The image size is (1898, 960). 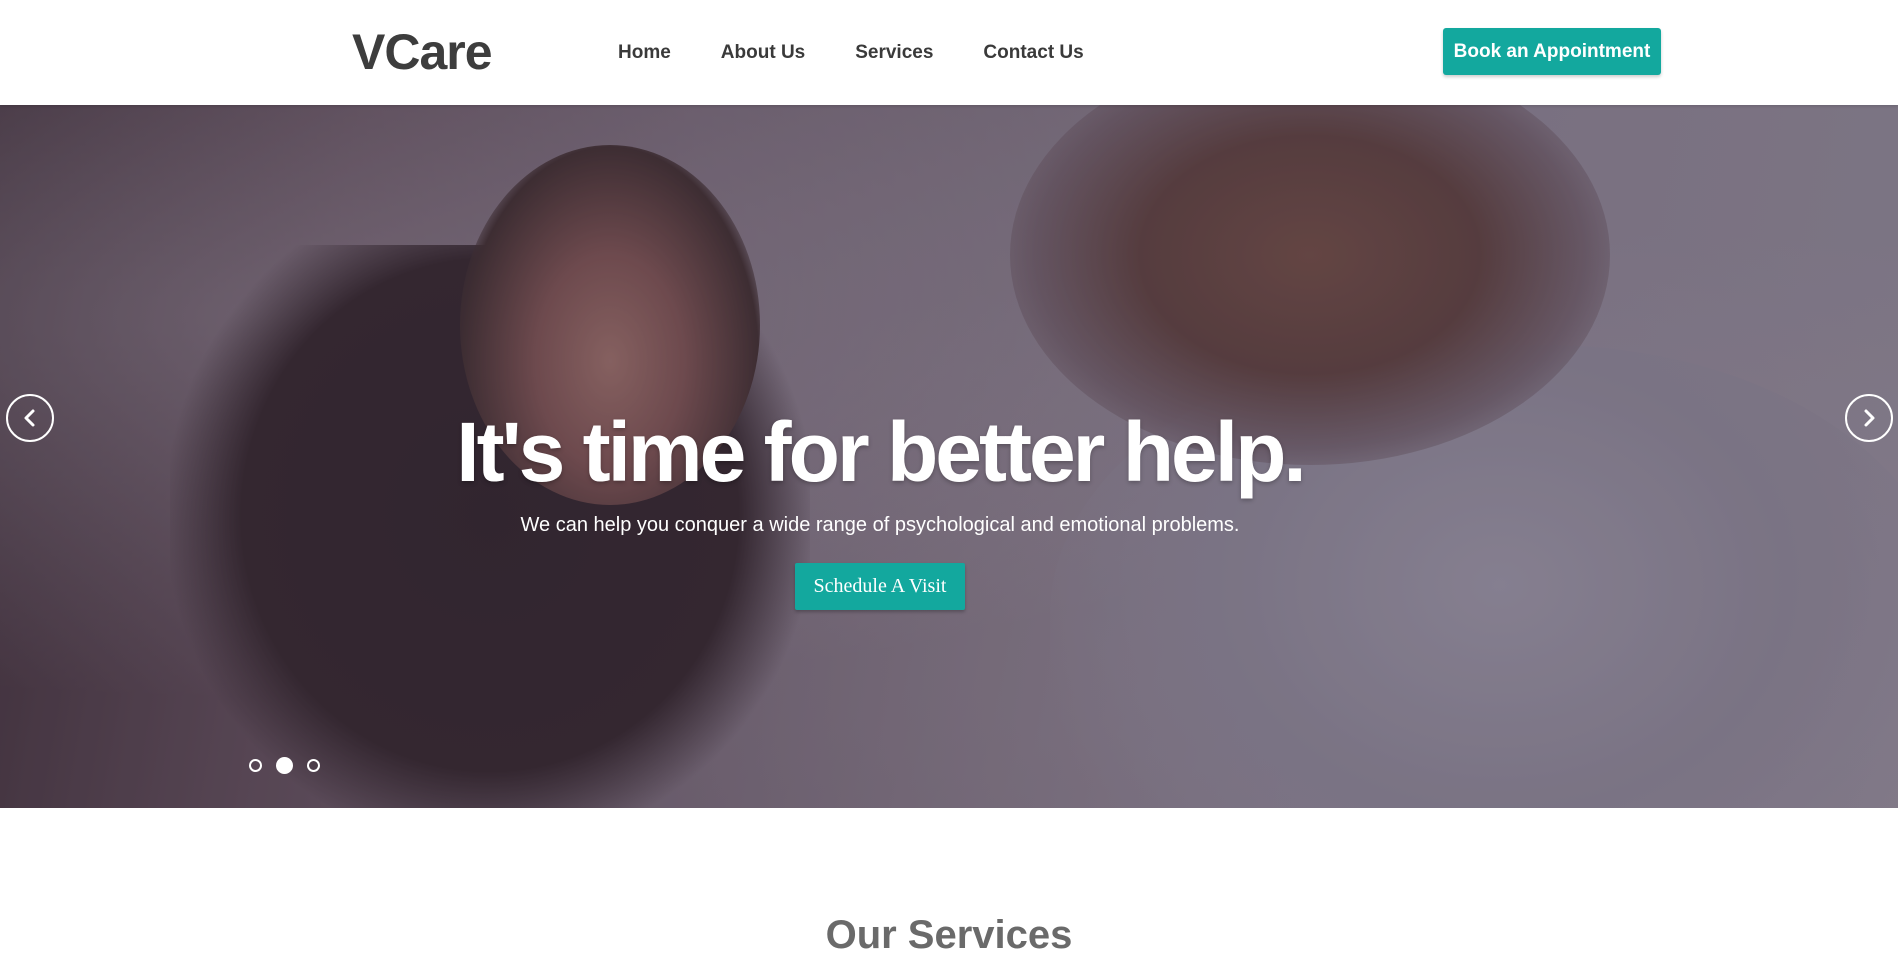 I want to click on book-appointment-button: Book an Appointment, so click(x=1552, y=51).